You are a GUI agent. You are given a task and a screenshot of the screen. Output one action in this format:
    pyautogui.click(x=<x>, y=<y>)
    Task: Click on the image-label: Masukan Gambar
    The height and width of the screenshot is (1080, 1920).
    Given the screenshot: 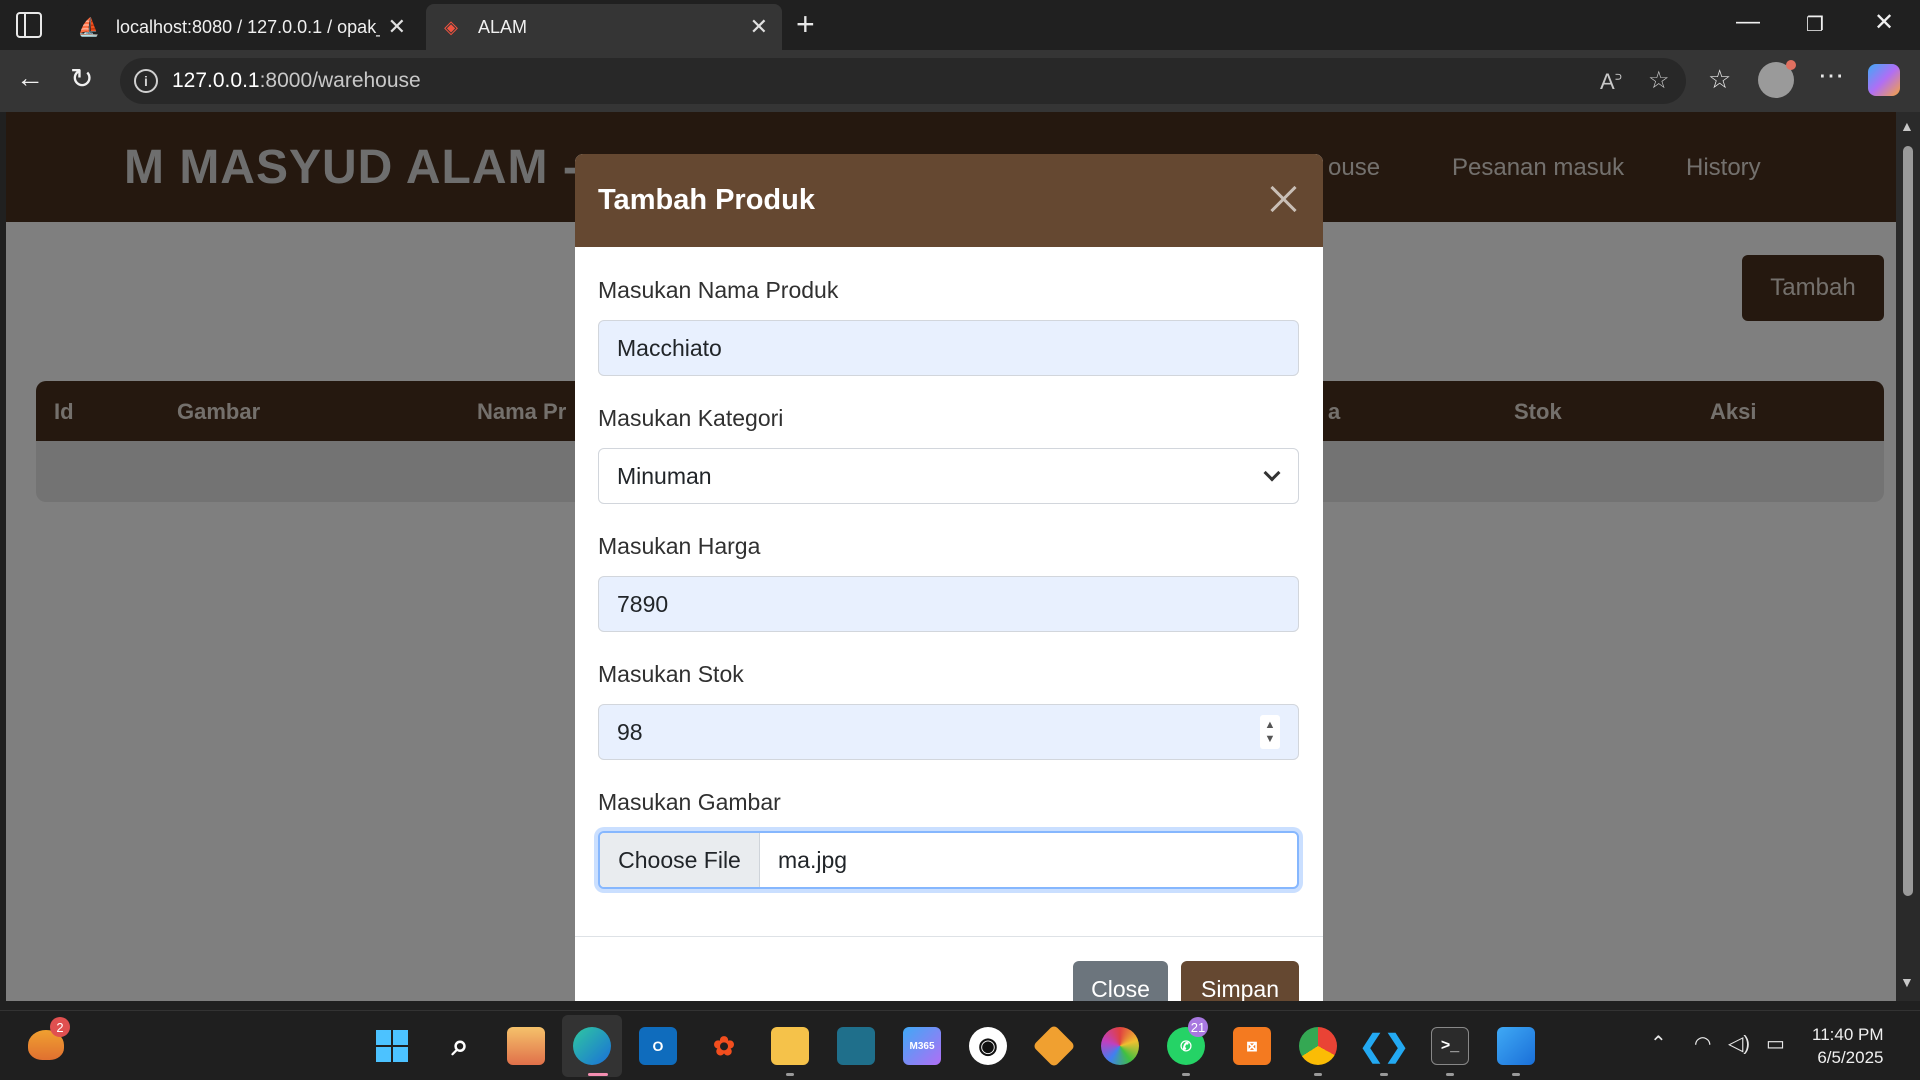 What is the action you would take?
    pyautogui.click(x=689, y=802)
    